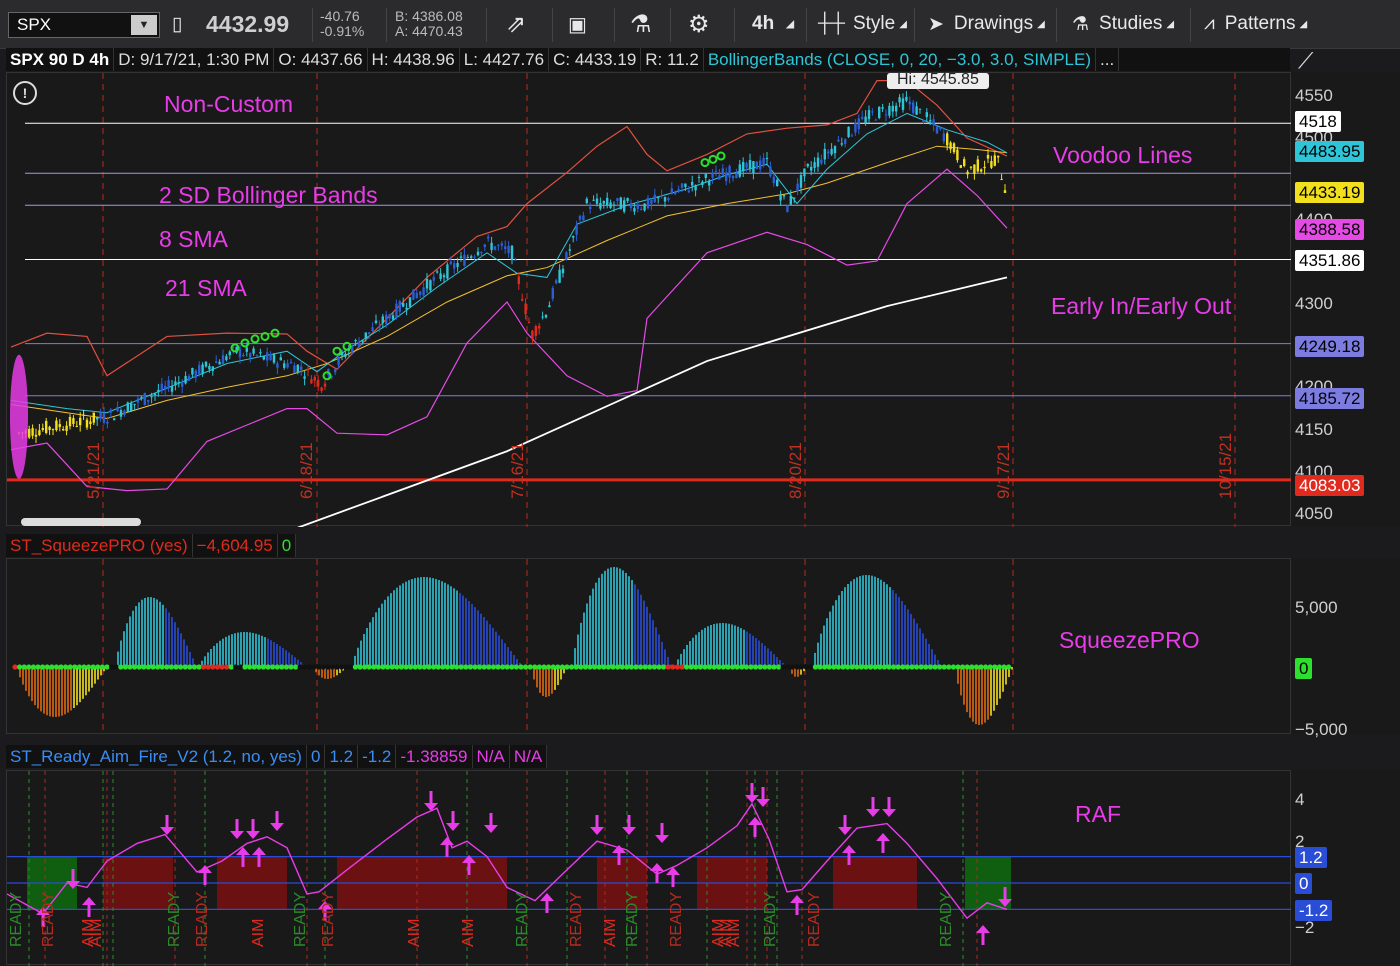  What do you see at coordinates (1304, 668) in the screenshot?
I see `squeeze-zero-tag: 0` at bounding box center [1304, 668].